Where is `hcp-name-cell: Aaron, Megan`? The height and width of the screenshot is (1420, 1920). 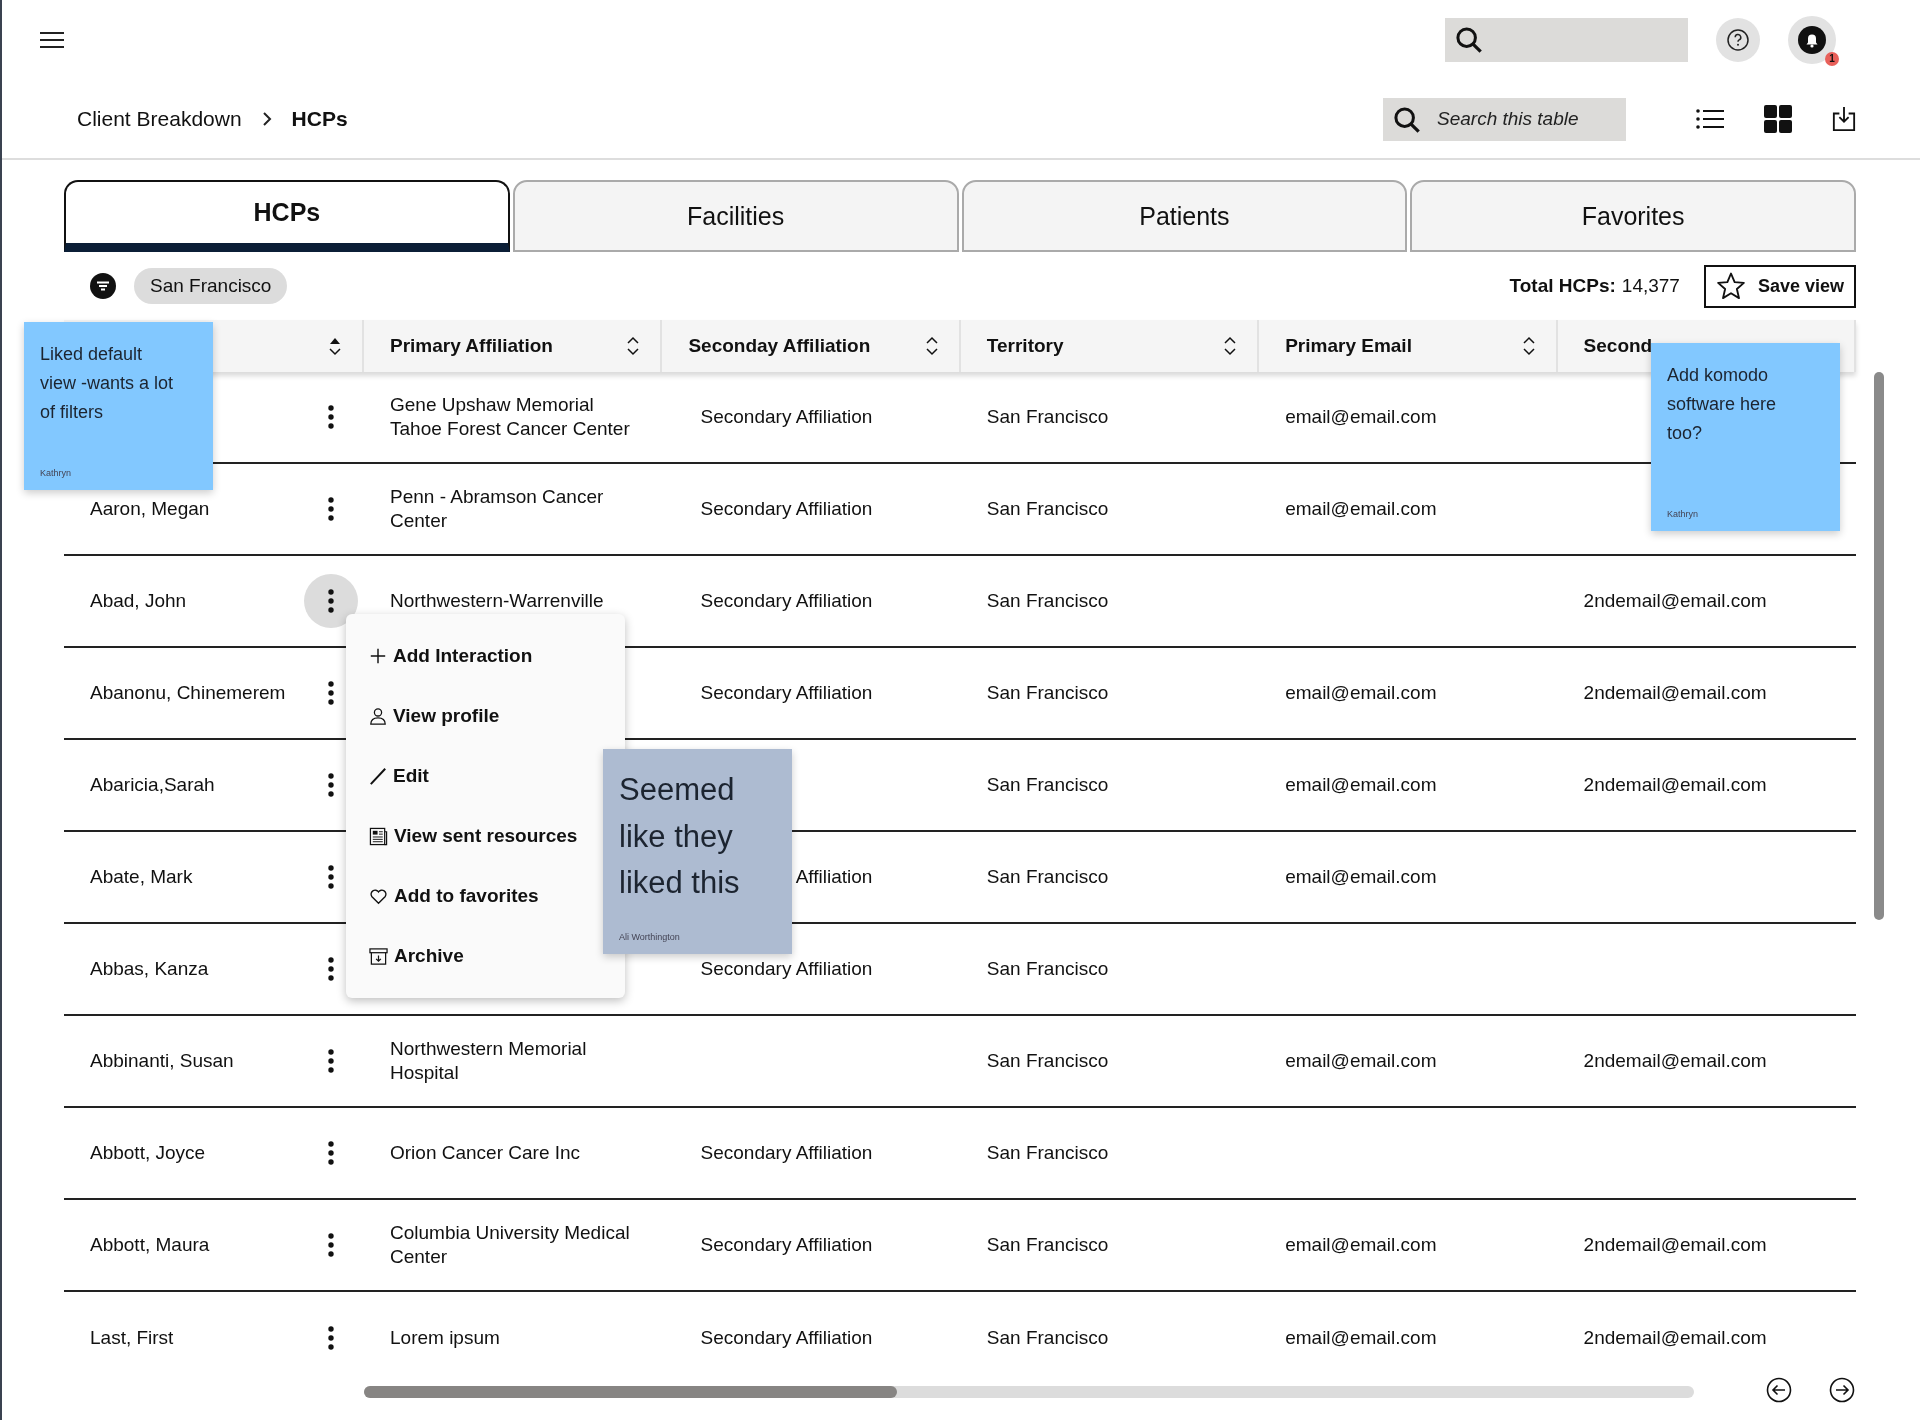 hcp-name-cell: Aaron, Megan is located at coordinates (150, 509).